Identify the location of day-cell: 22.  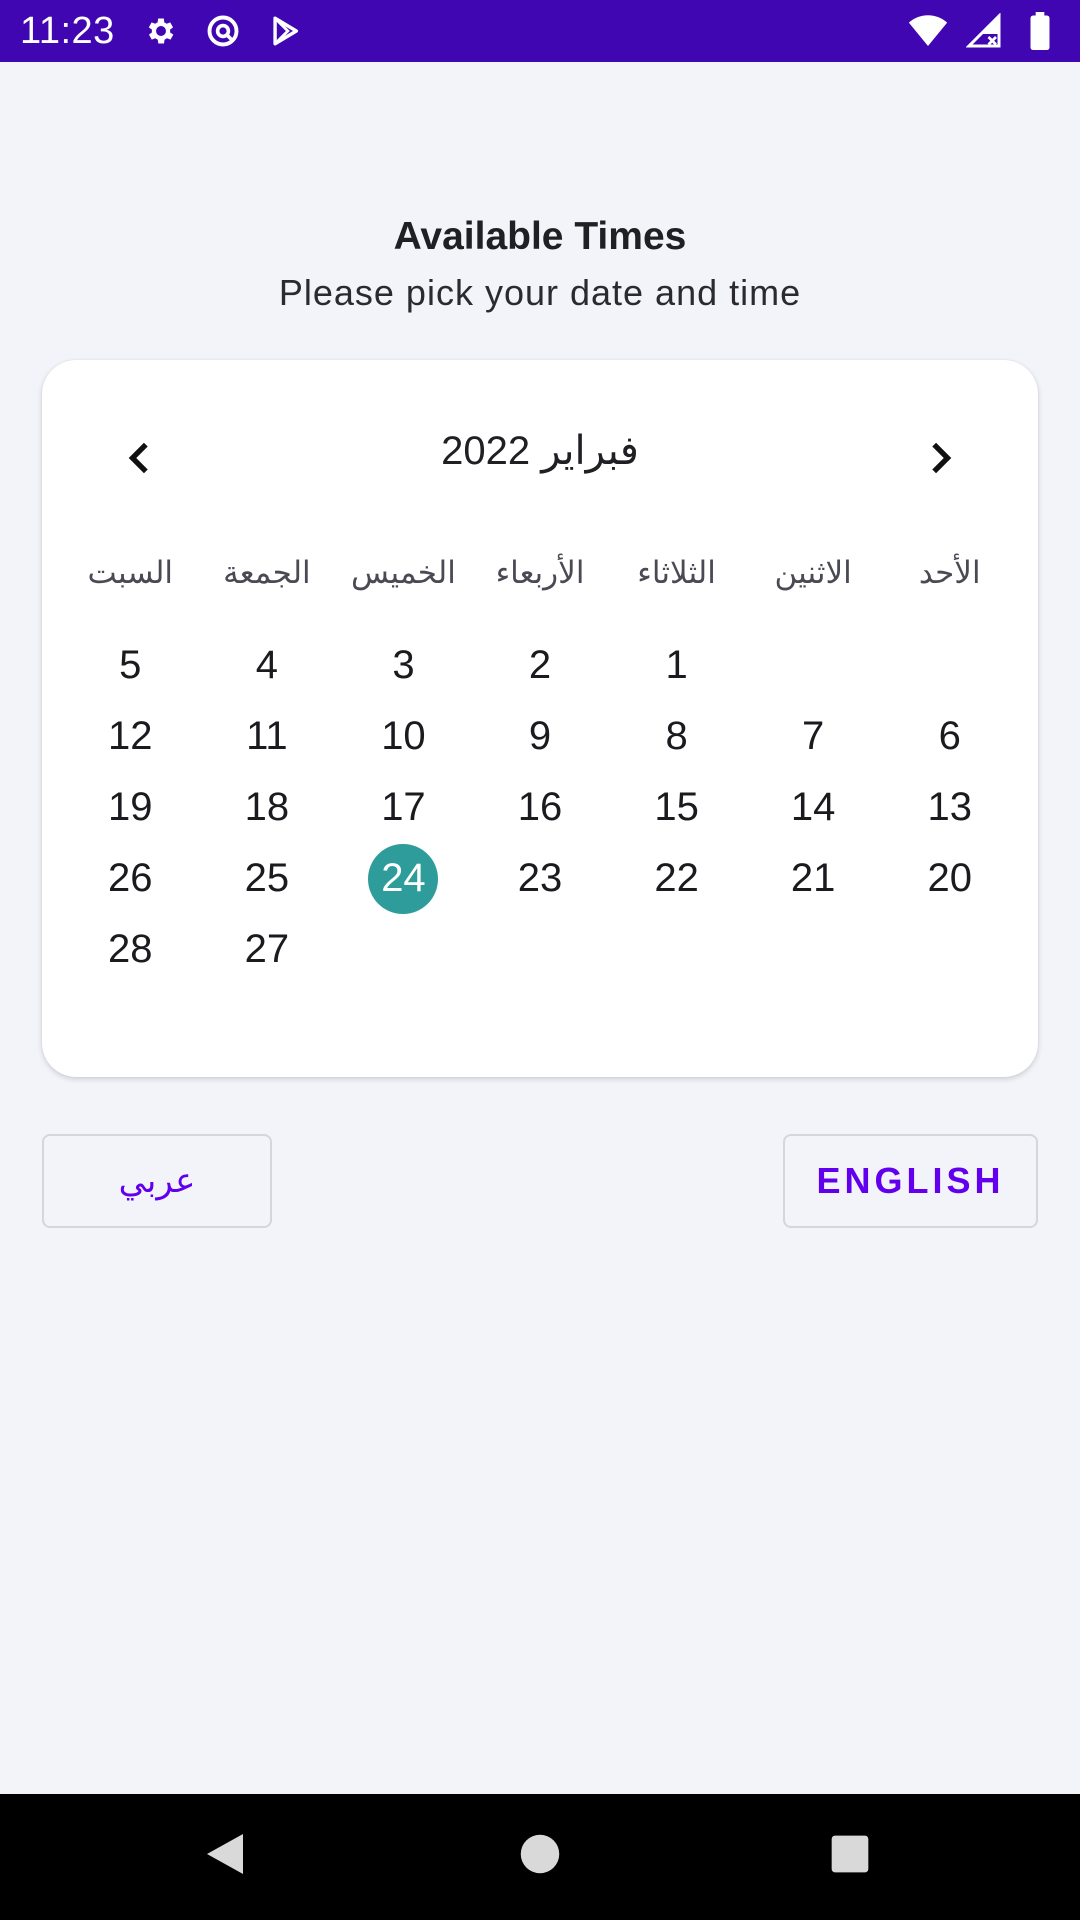
(676, 878).